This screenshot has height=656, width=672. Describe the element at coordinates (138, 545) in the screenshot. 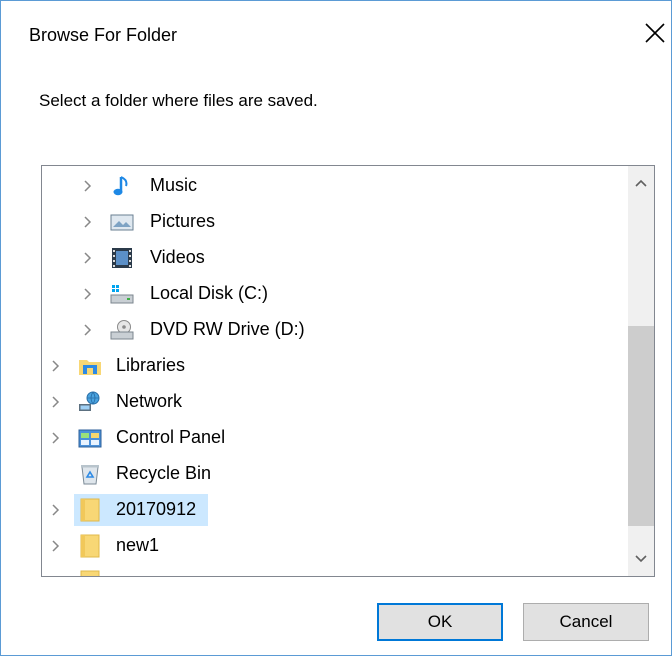

I see `tree-item-label: new1` at that location.